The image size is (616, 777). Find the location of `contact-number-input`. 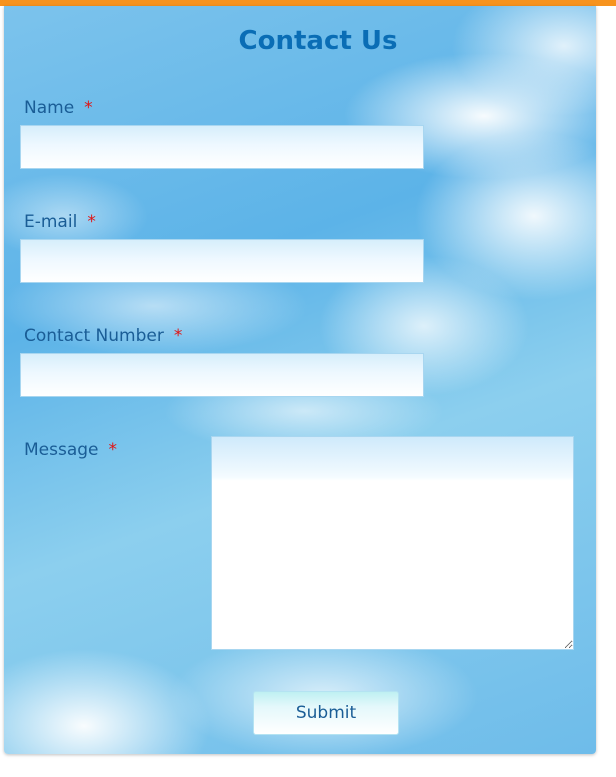

contact-number-input is located at coordinates (222, 375).